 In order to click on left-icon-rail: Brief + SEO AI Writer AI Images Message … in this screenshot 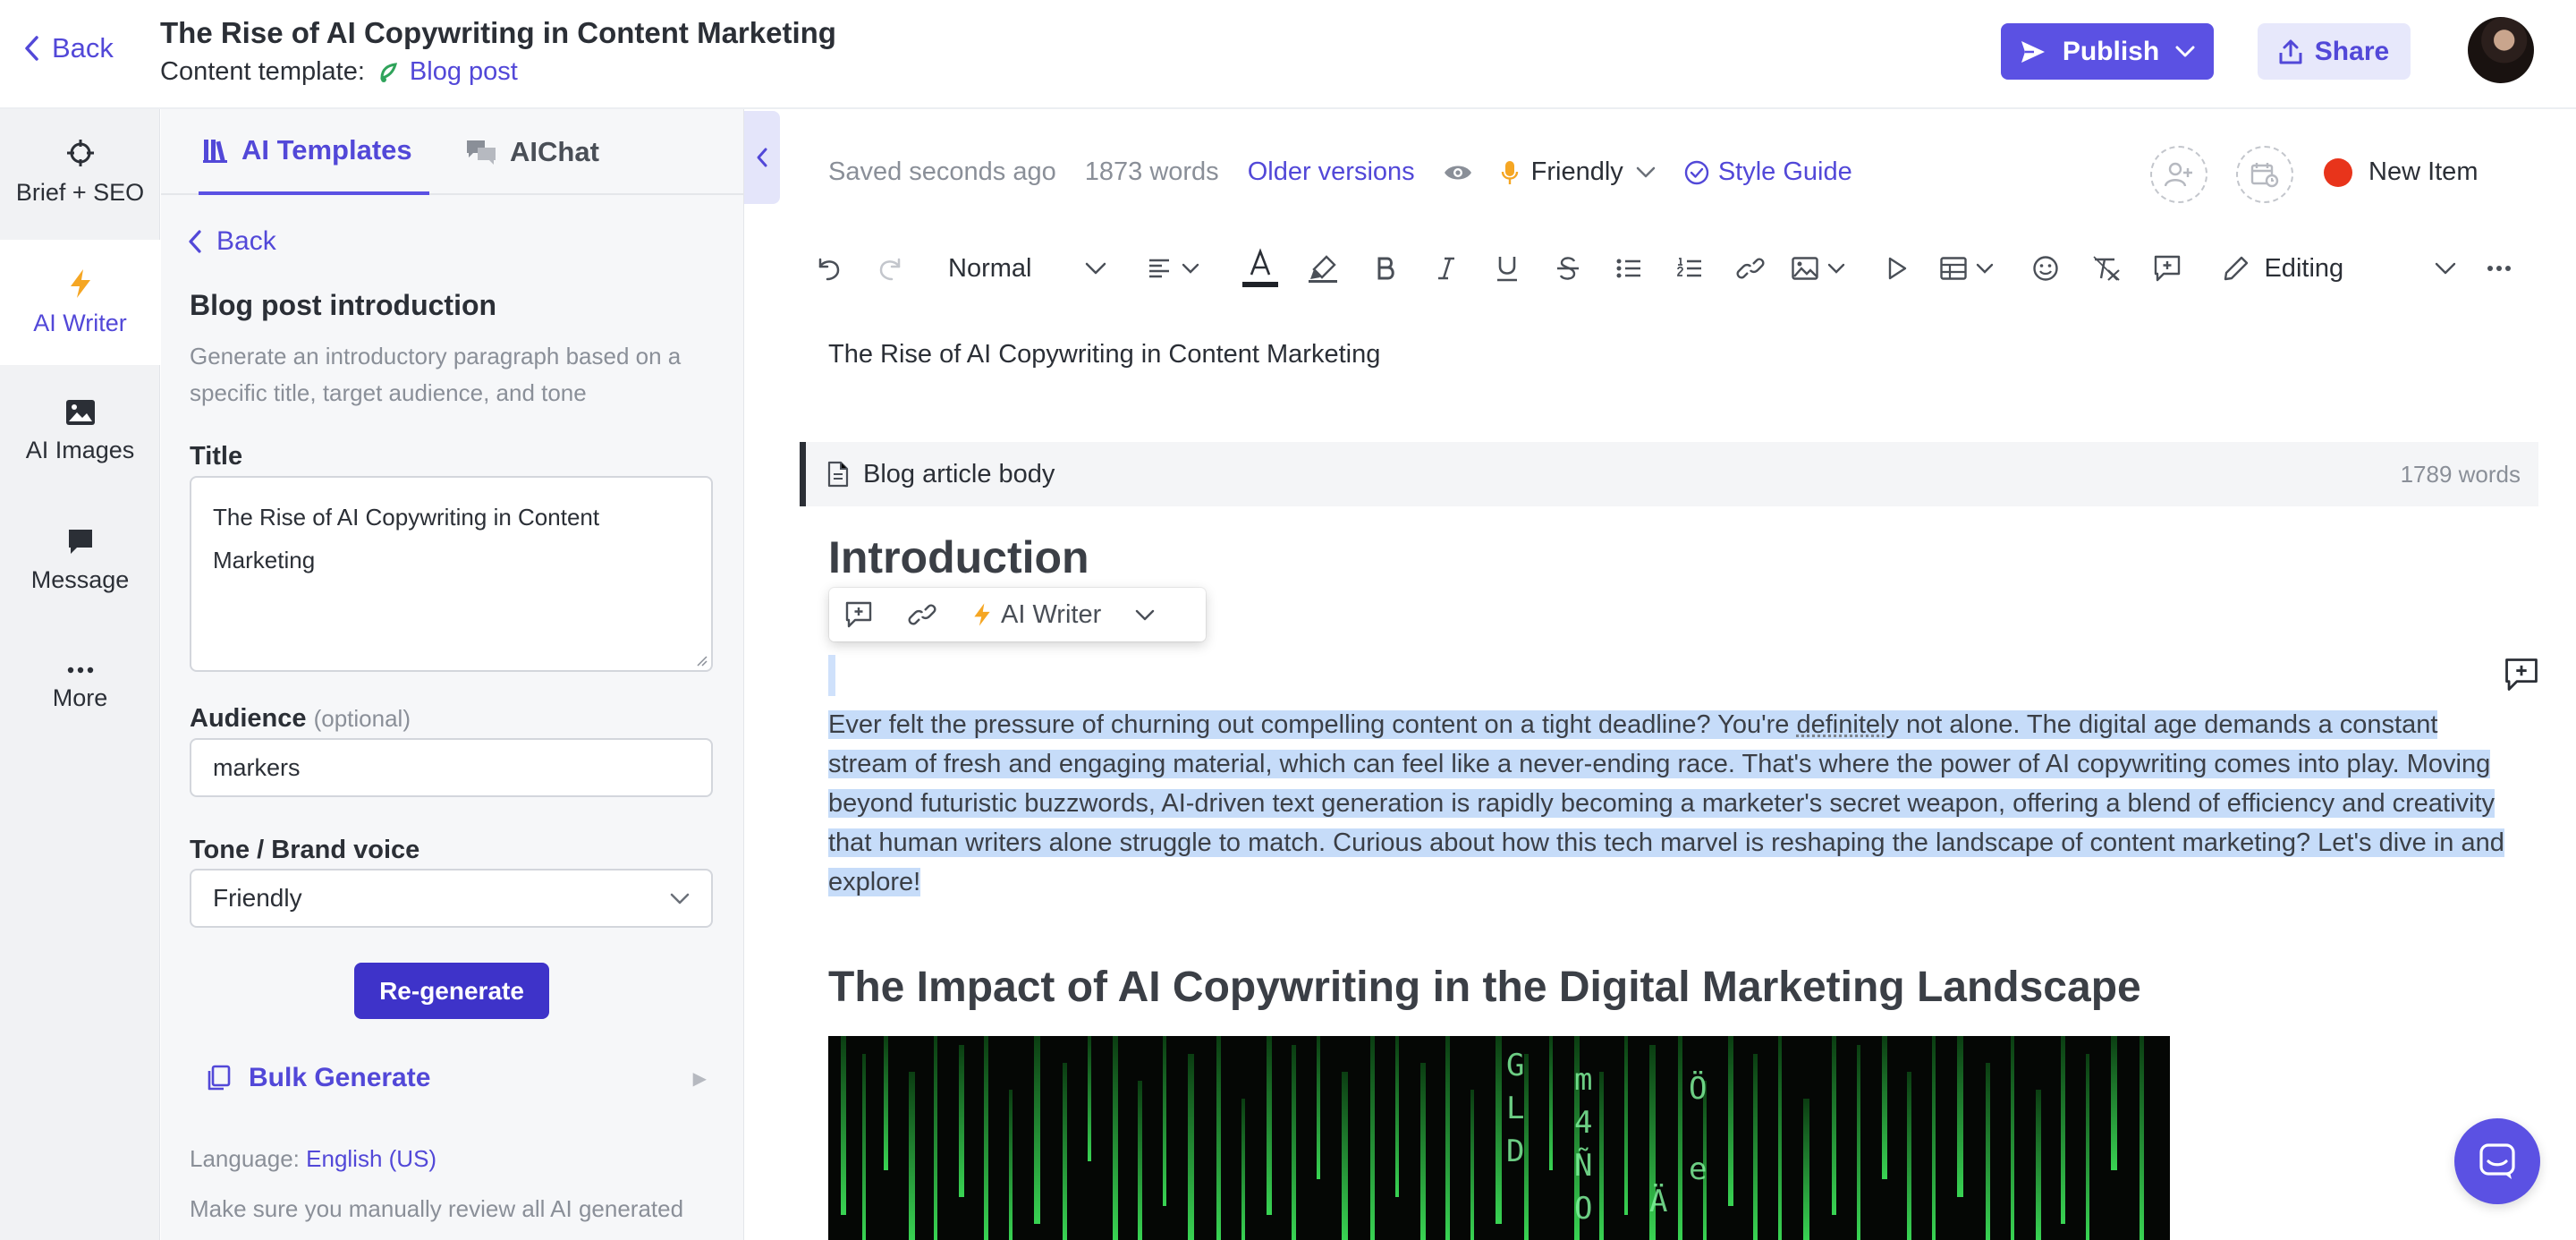, I will do `click(80, 674)`.